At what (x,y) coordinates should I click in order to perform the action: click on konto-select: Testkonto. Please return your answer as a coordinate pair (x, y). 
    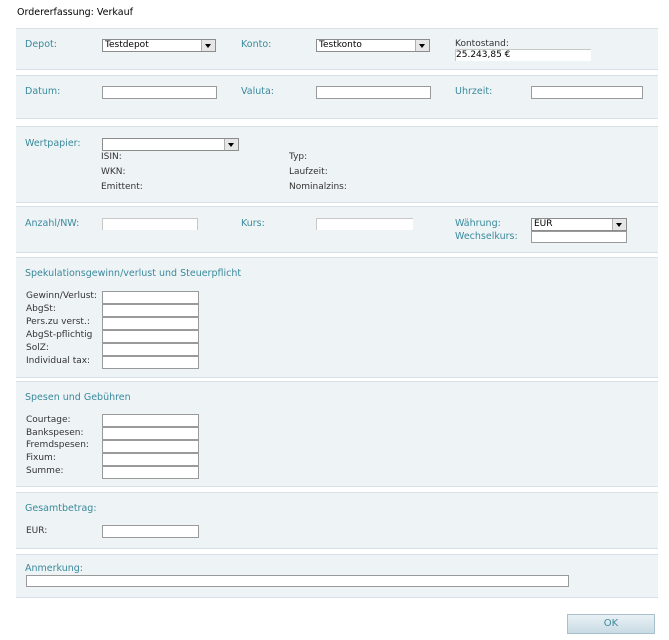
    Looking at the image, I should click on (373, 45).